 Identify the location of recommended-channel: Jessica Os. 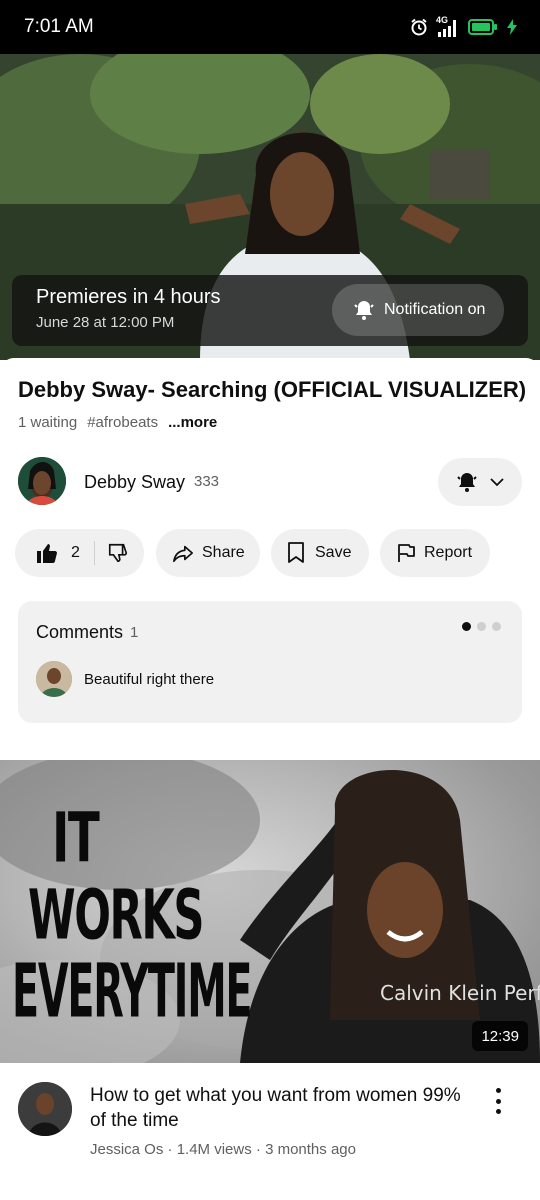
(127, 1149).